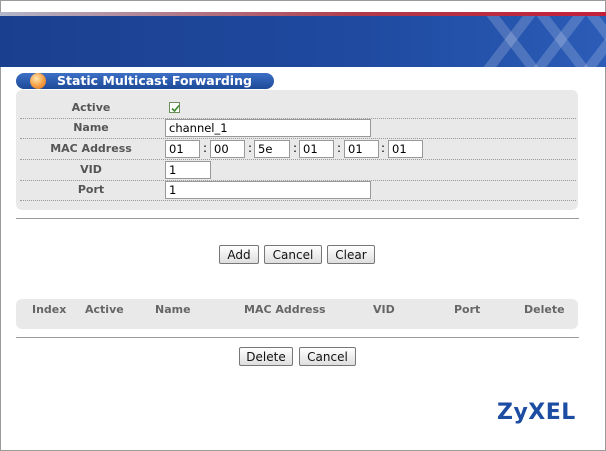  What do you see at coordinates (268, 190) in the screenshot?
I see `port-input` at bounding box center [268, 190].